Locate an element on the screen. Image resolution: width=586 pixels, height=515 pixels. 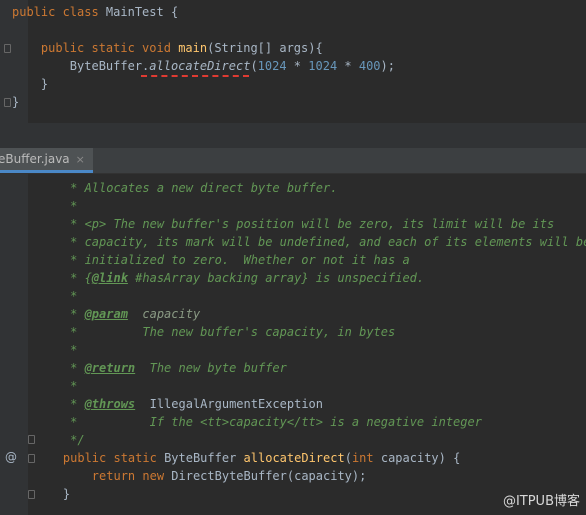
code-token: @link is located at coordinates (109, 278).